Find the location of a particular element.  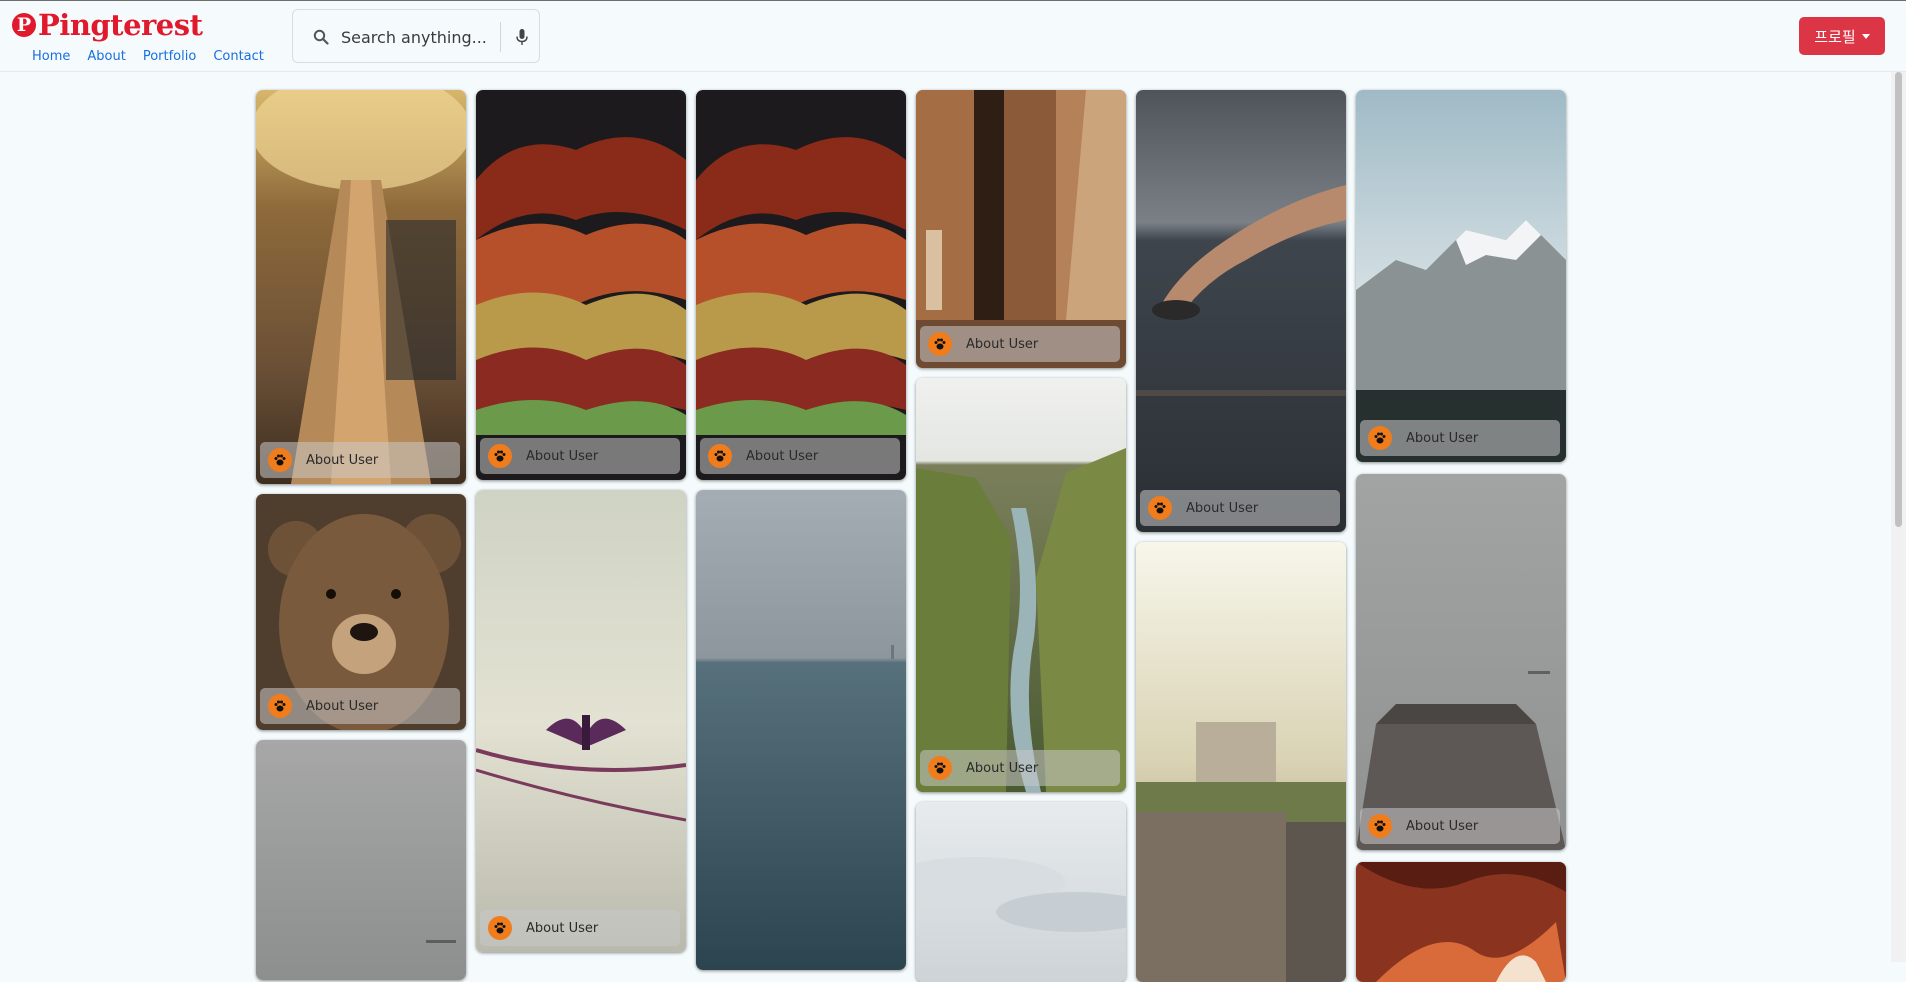

red-canyon-image is located at coordinates (1461, 922).